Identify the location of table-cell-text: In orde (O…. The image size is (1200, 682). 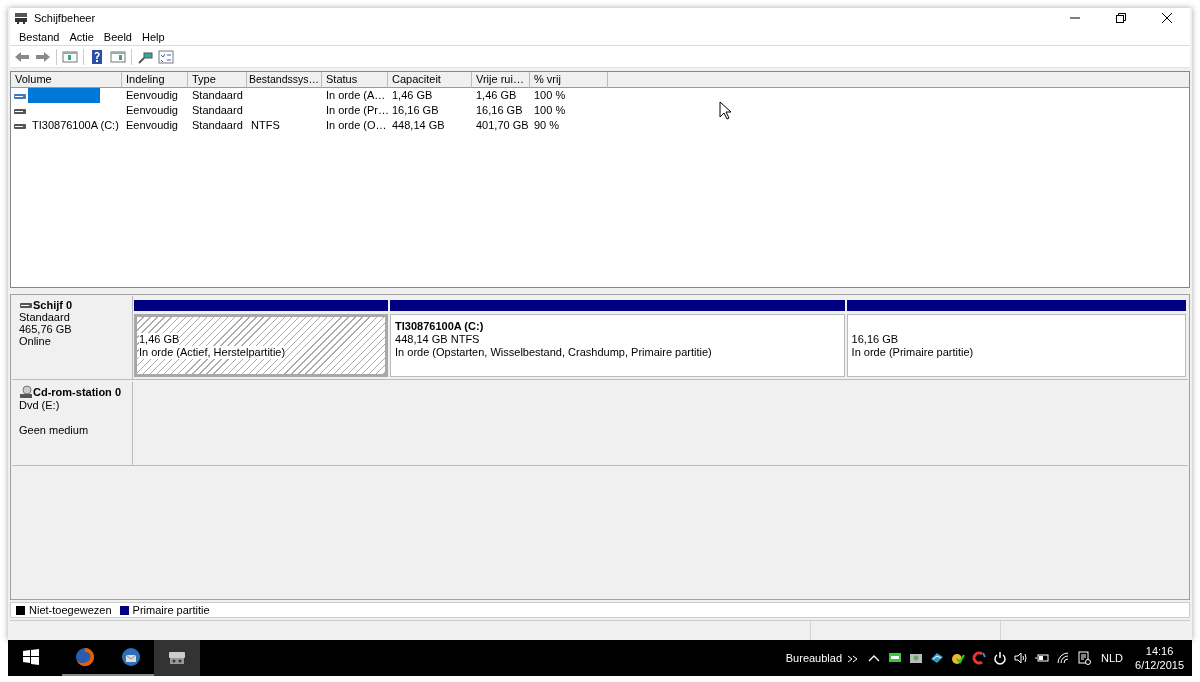
(356, 125).